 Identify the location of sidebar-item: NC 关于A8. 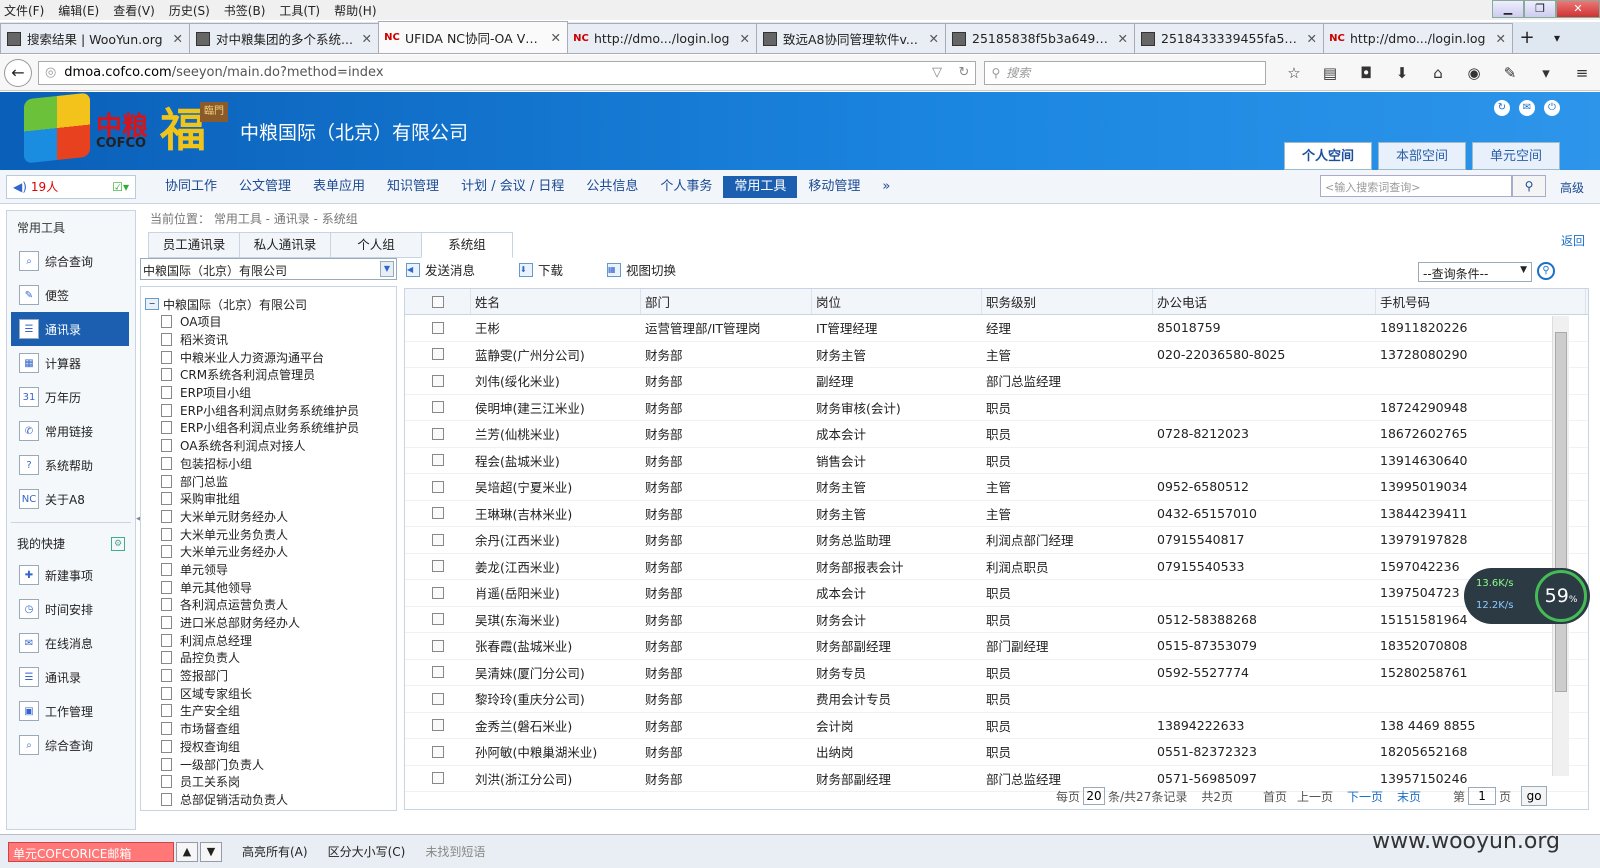
(71, 499).